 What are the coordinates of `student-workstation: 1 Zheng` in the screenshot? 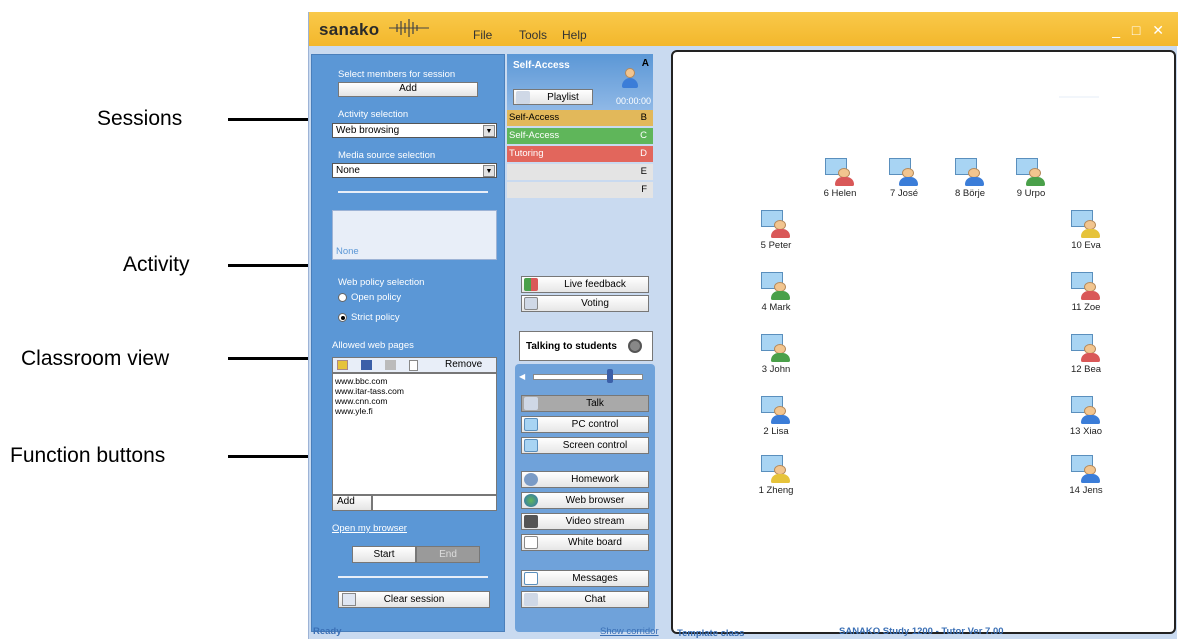 It's located at (776, 475).